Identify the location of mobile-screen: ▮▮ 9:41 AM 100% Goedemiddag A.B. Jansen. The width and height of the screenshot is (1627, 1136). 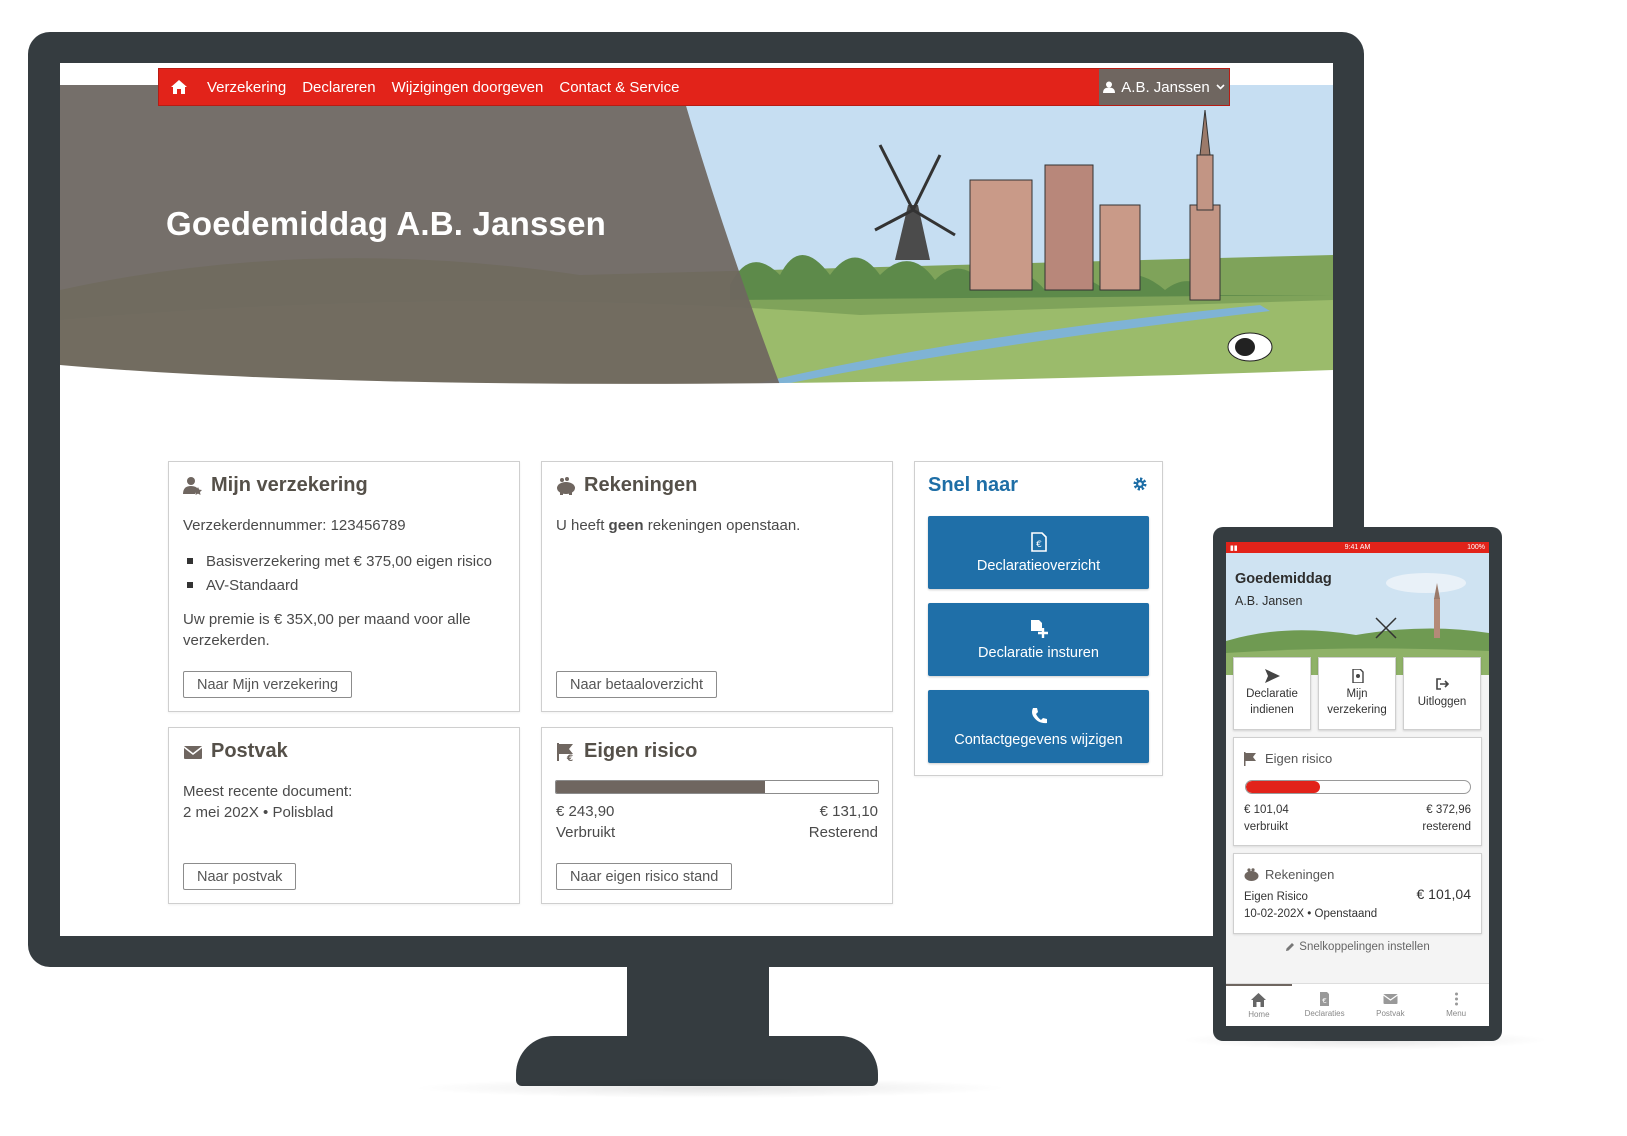
(1357, 784).